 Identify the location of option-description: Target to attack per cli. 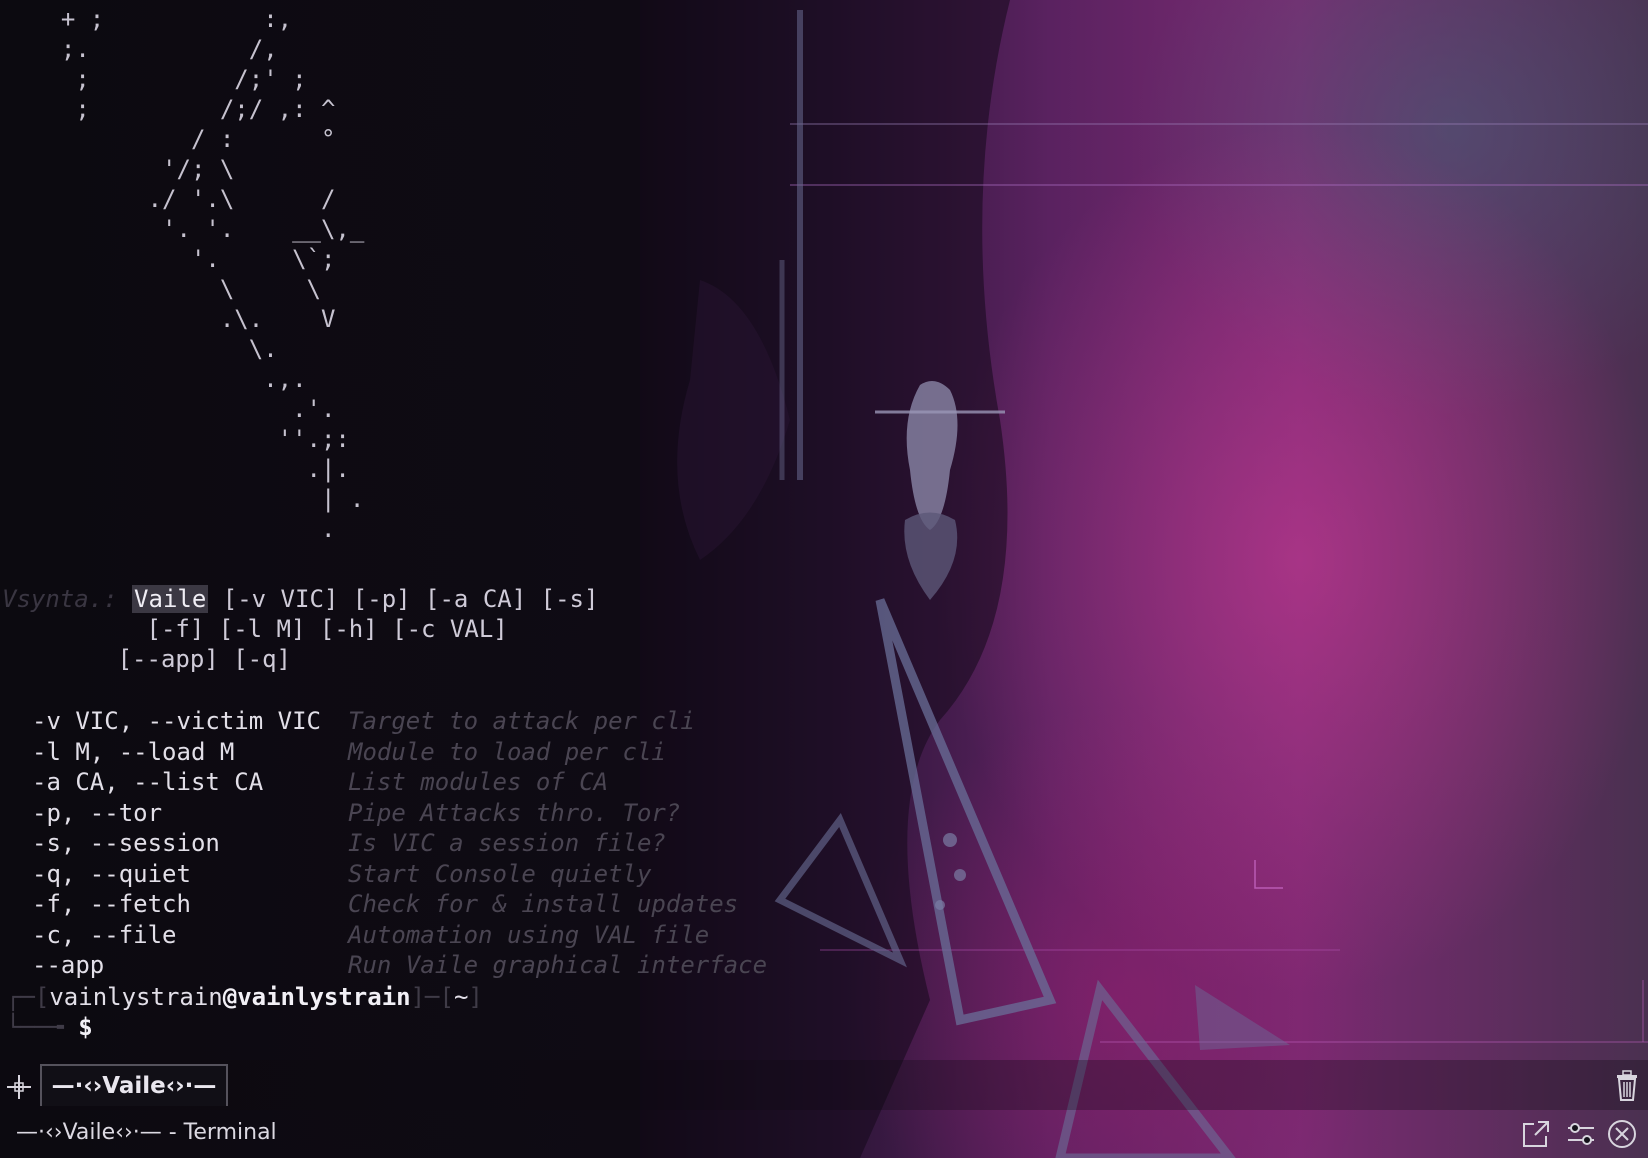
(521, 721).